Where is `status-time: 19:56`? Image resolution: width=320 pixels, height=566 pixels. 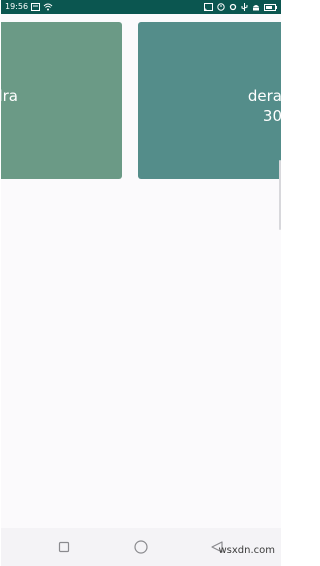
status-time: 19:56 is located at coordinates (17, 6).